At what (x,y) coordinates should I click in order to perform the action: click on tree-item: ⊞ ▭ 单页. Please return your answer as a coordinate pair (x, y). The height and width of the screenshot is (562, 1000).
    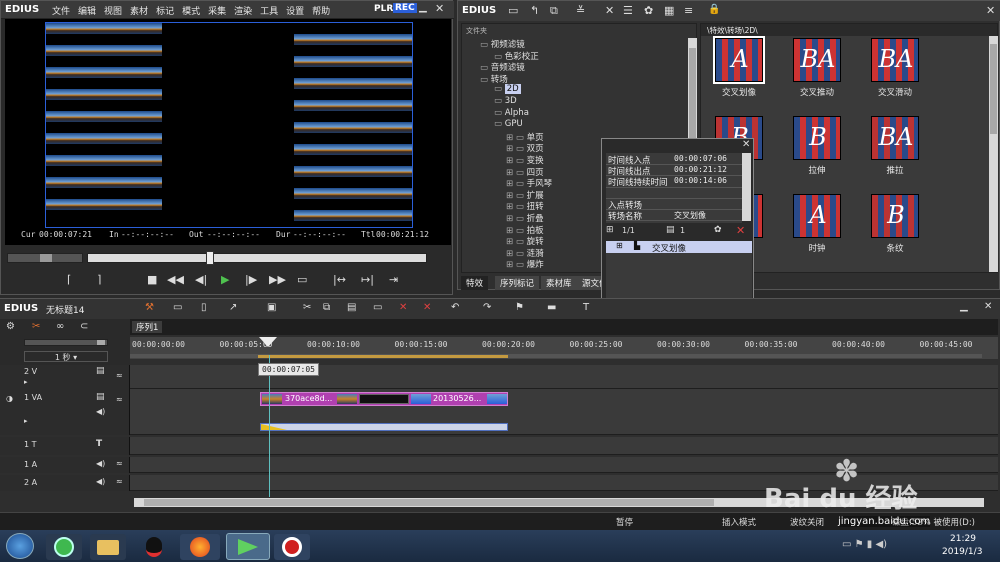
    Looking at the image, I should click on (525, 137).